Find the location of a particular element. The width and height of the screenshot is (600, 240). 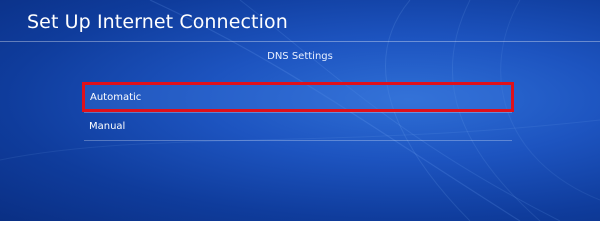

option-manual: Manual is located at coordinates (298, 126).